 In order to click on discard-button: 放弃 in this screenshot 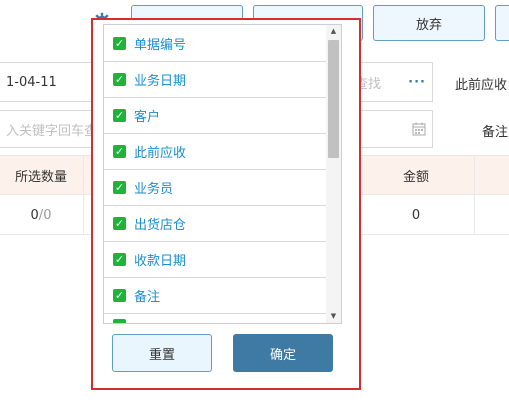, I will do `click(429, 23)`.